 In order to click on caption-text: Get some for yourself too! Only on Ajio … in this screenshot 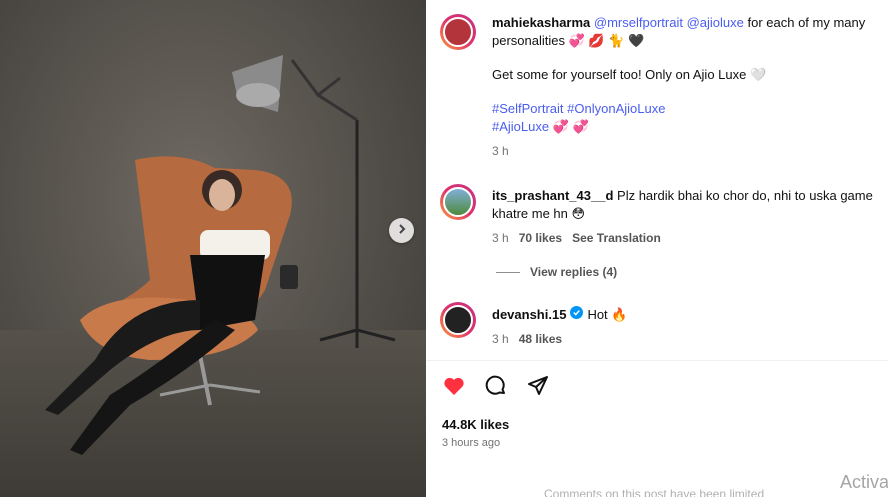, I will do `click(629, 74)`.